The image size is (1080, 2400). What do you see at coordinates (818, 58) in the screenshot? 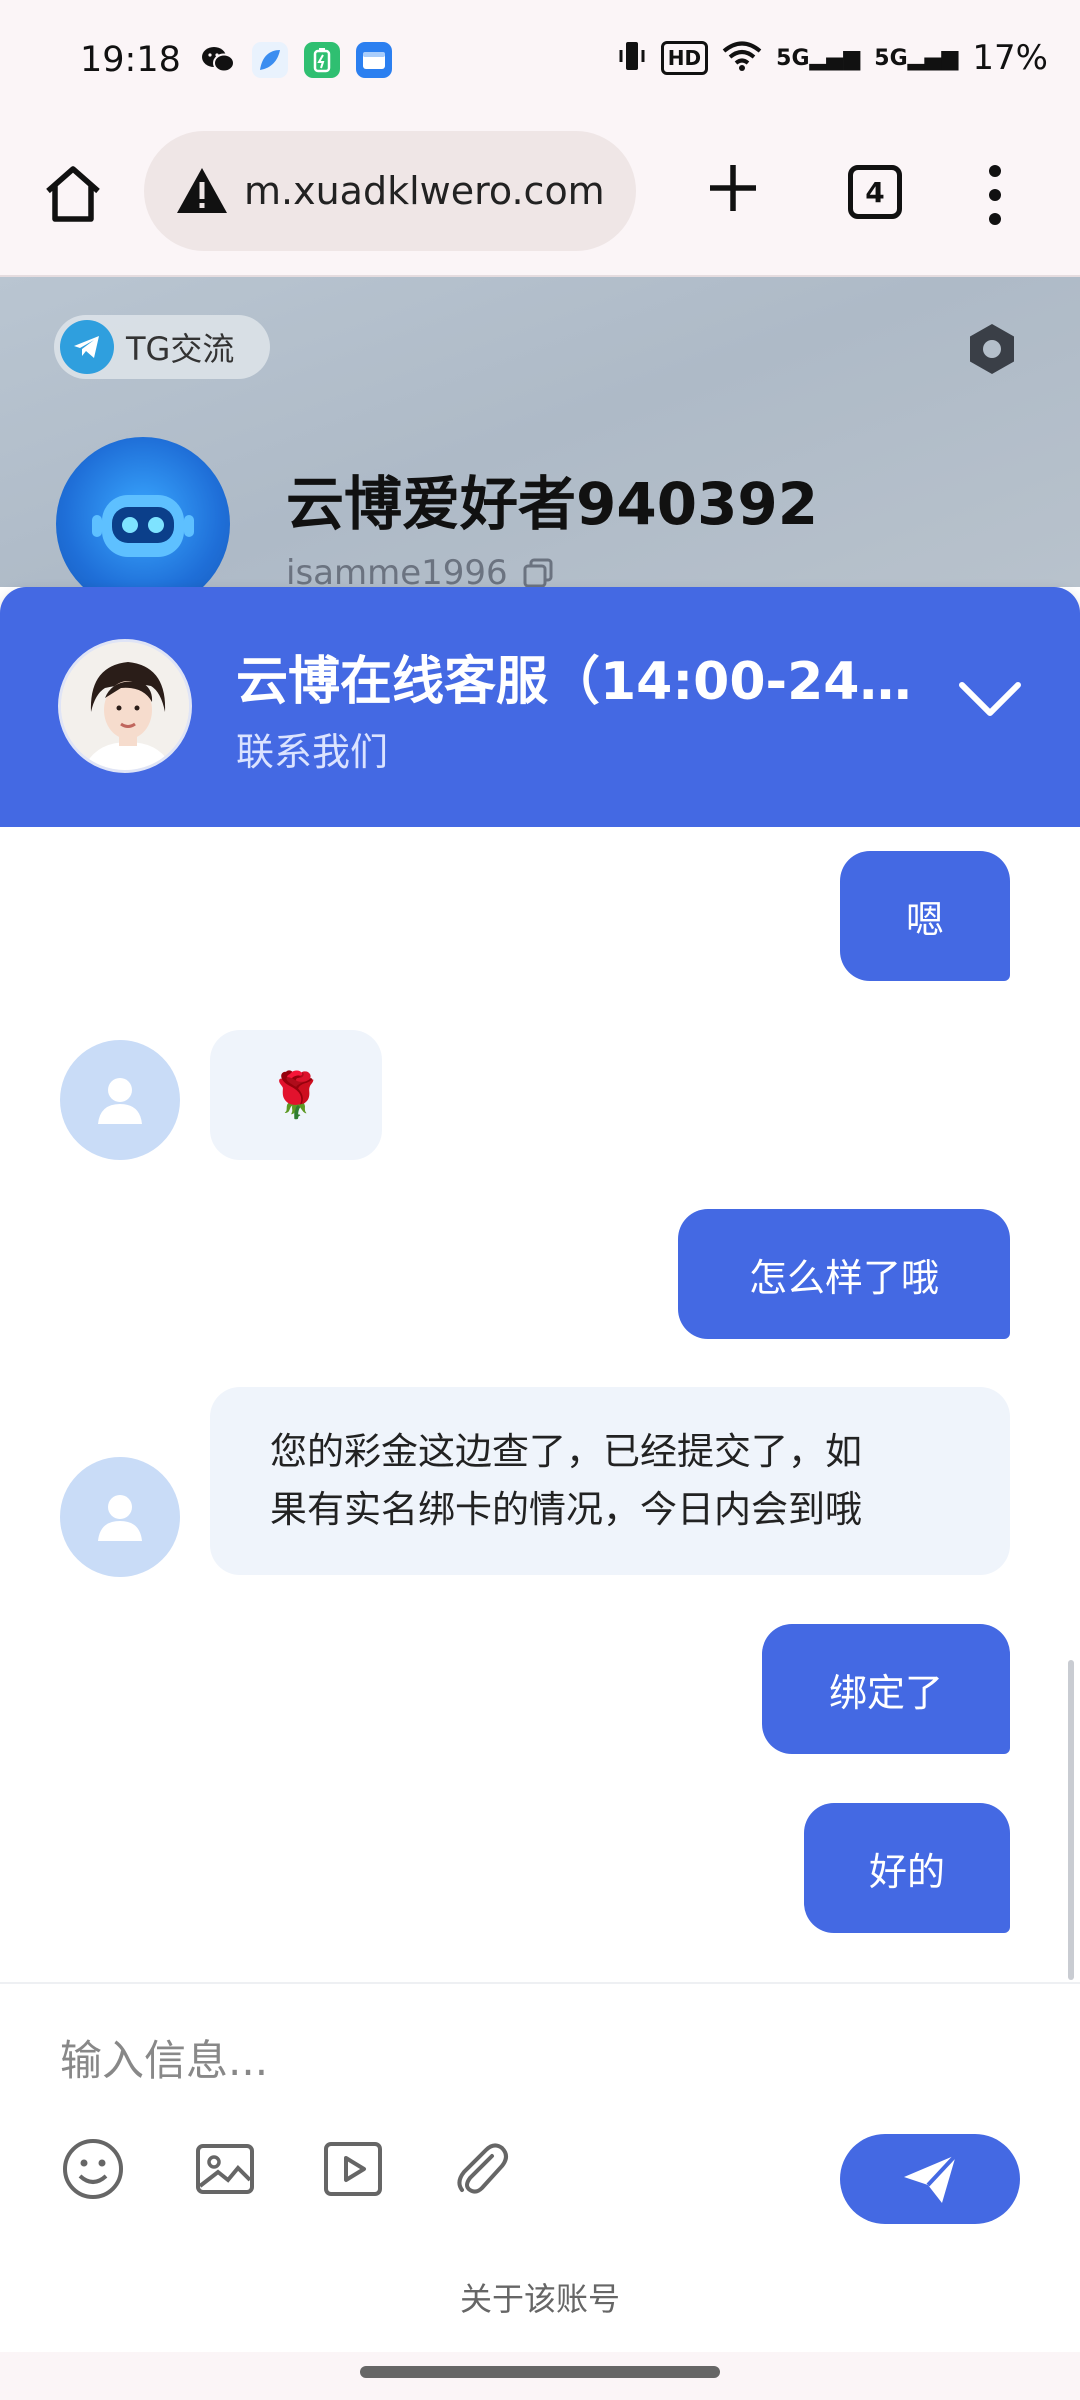
I see `signal-5g-icon: 5G▂▄▆` at bounding box center [818, 58].